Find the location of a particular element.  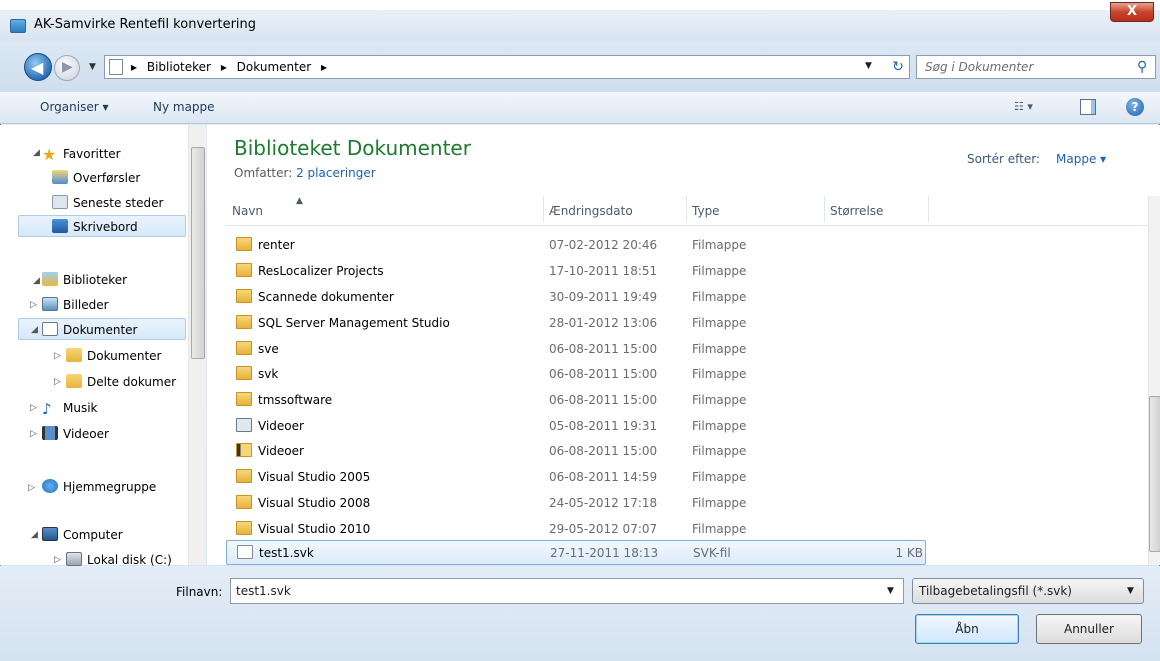

nav-music: ♪ Musik is located at coordinates (70, 409).